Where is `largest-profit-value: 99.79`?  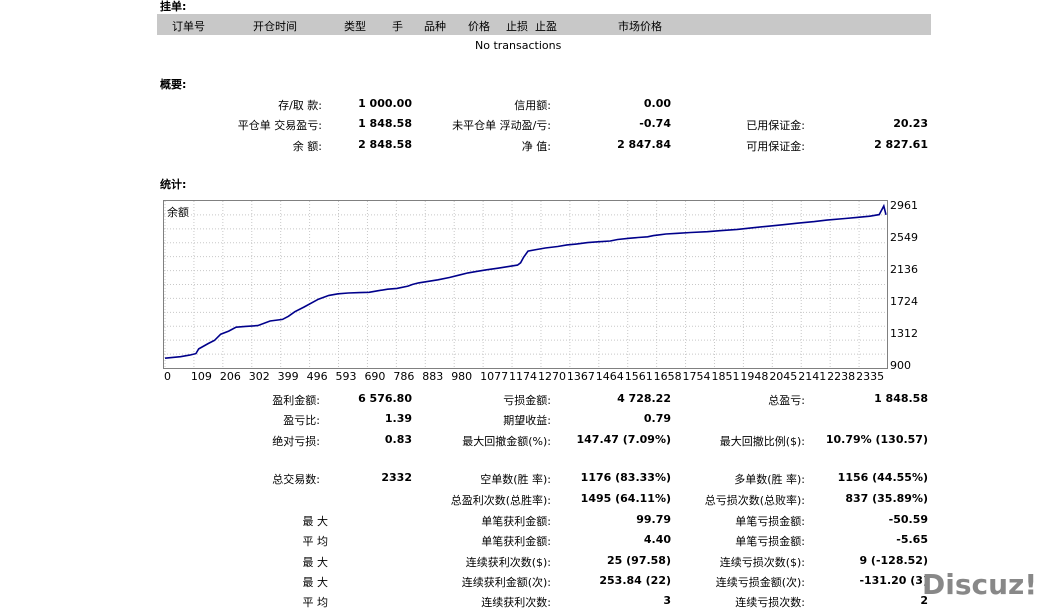
largest-profit-value: 99.79 is located at coordinates (653, 519).